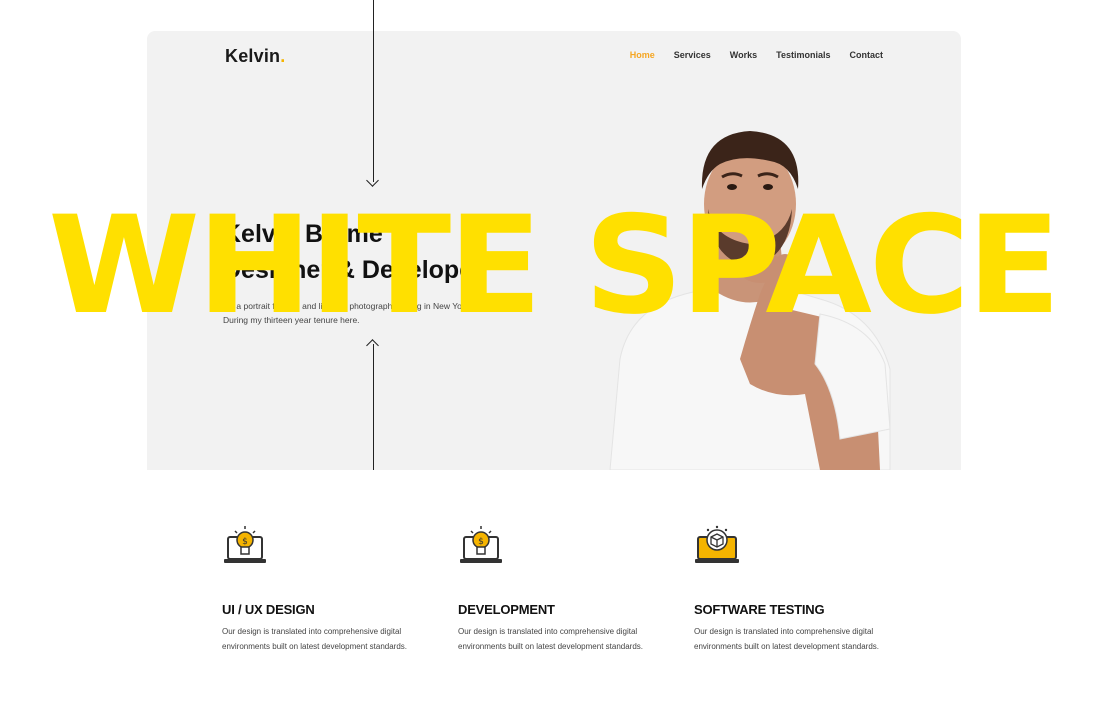 This screenshot has width=1106, height=709. Describe the element at coordinates (506, 609) in the screenshot. I see `service-title: DEVELOPMENT` at that location.